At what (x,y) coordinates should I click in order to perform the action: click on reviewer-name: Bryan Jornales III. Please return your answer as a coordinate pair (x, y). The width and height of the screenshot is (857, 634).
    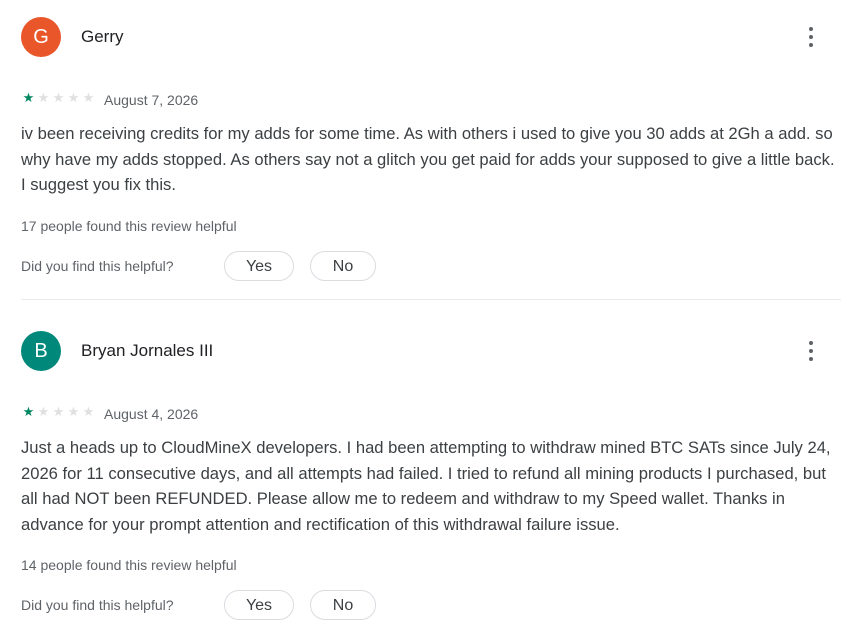
    Looking at the image, I should click on (147, 350).